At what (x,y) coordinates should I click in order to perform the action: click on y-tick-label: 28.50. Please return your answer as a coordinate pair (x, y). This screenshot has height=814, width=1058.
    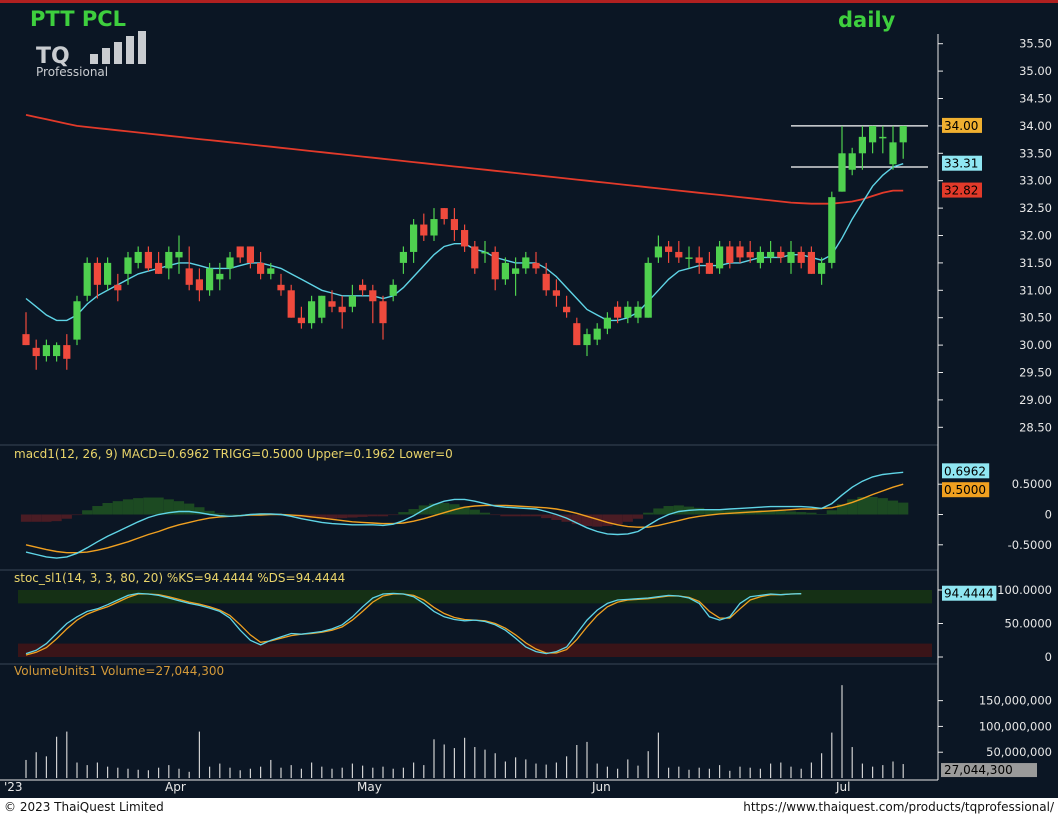
    Looking at the image, I should click on (1035, 427).